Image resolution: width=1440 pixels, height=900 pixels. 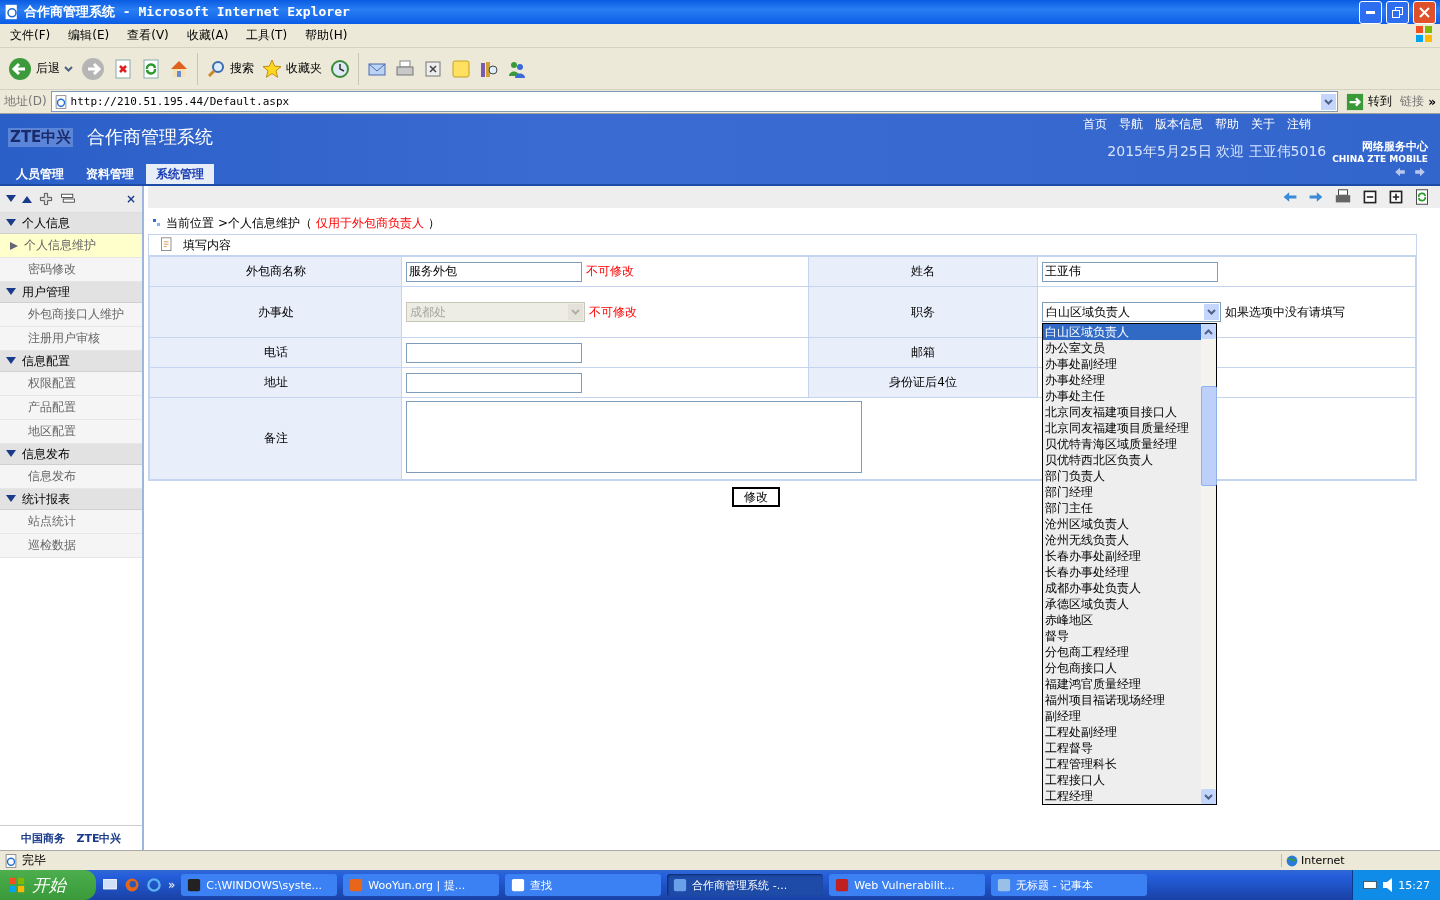 What do you see at coordinates (1209, 436) in the screenshot?
I see `scroll-thumb` at bounding box center [1209, 436].